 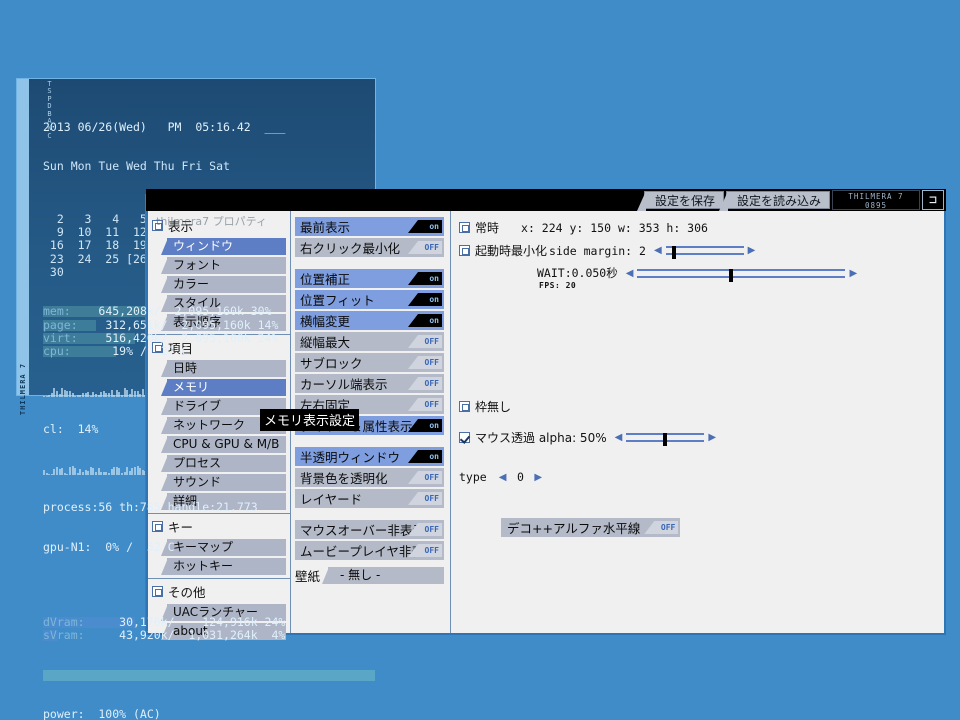 I want to click on type-value: 0, so click(x=520, y=477).